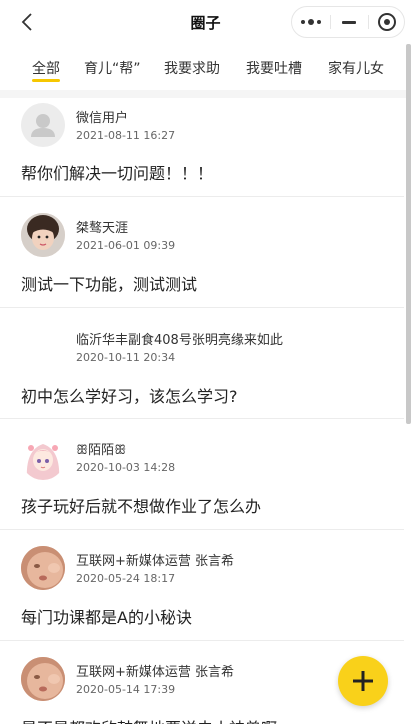 The image size is (411, 724). I want to click on post-username: 临沂华丰副食408号张明亮缘来如此, so click(179, 340).